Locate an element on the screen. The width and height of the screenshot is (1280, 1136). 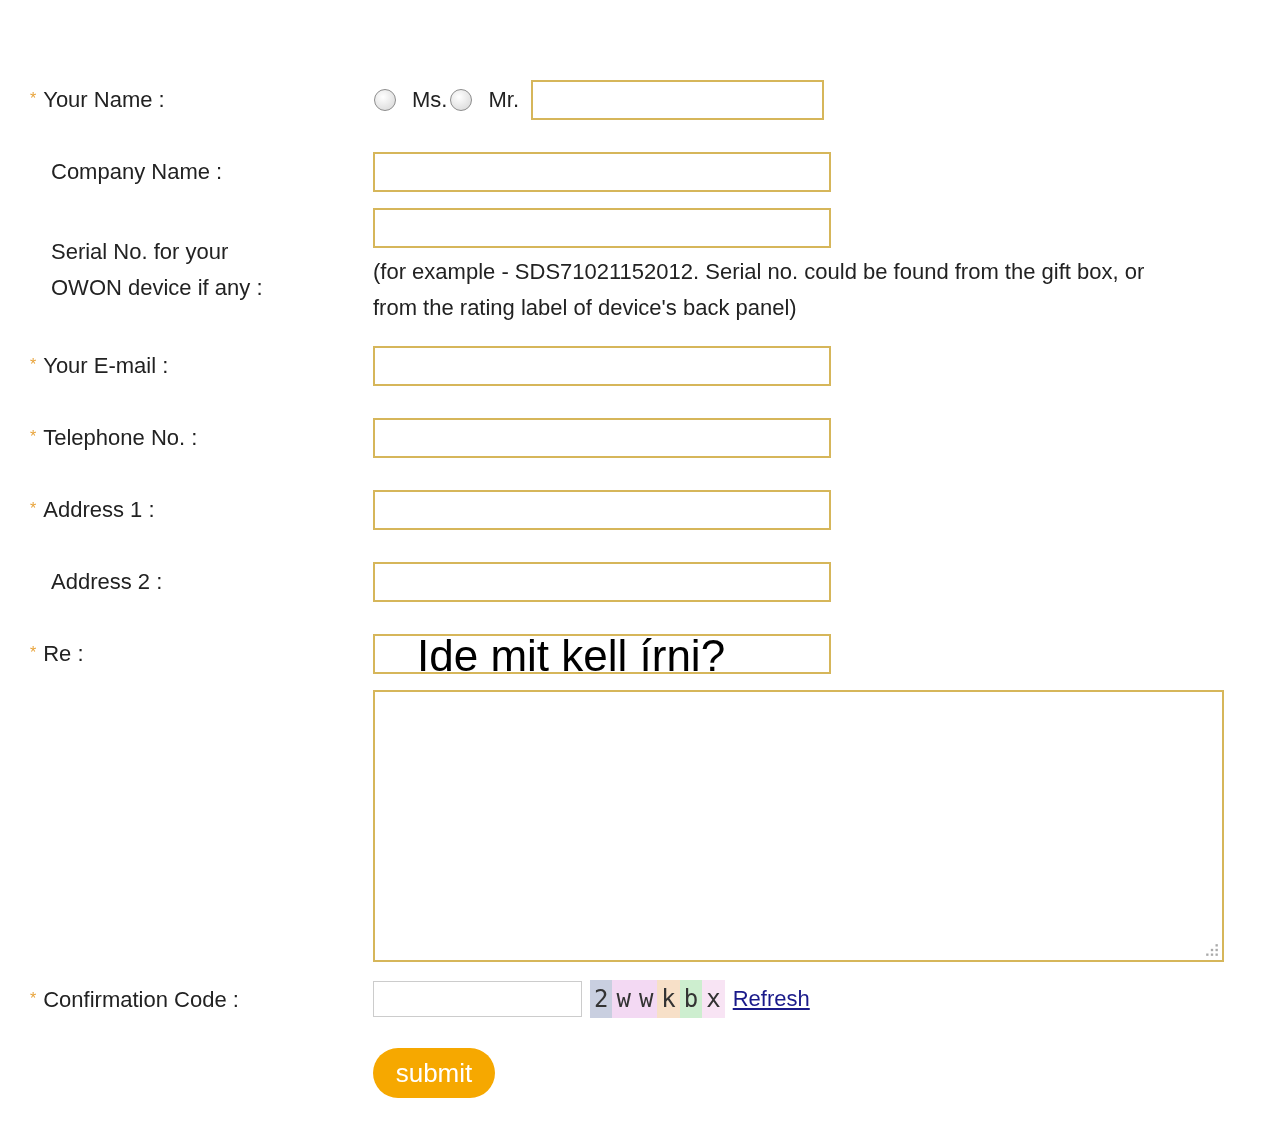
field-label: Re : is located at coordinates (63, 654).